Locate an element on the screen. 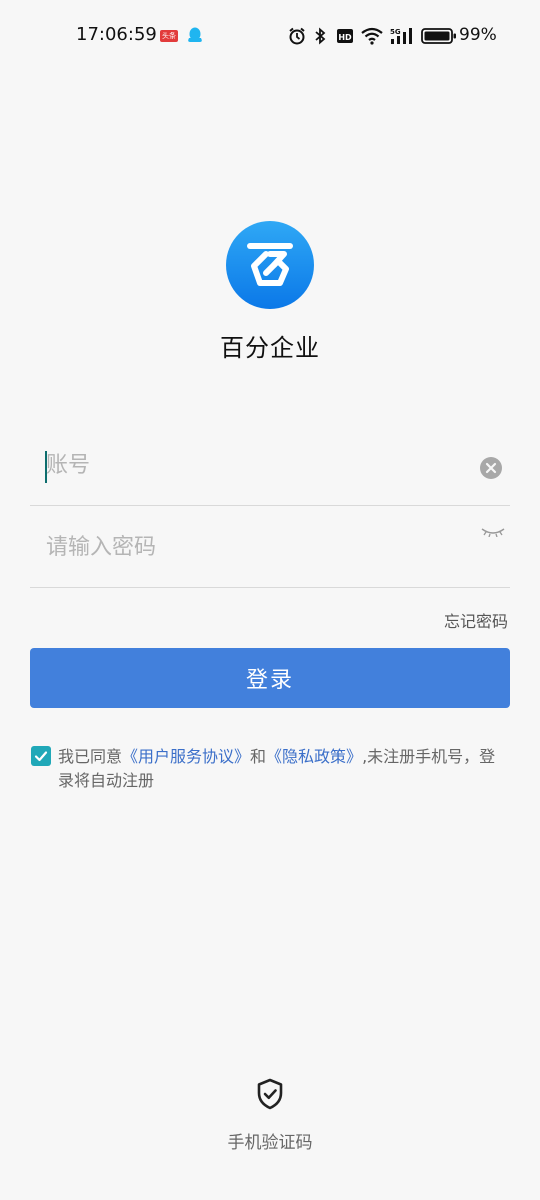 This screenshot has width=540, height=1200. agreement-checkbox is located at coordinates (41, 756).